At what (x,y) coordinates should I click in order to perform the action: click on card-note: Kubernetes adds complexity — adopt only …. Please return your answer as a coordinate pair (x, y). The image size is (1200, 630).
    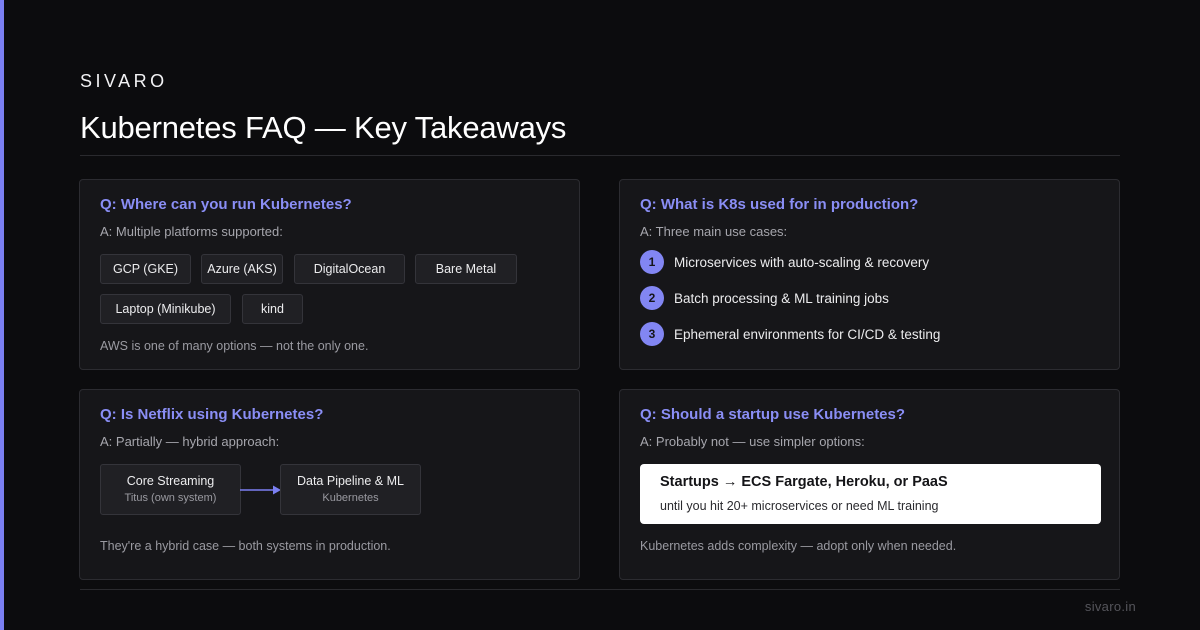
    Looking at the image, I should click on (798, 546).